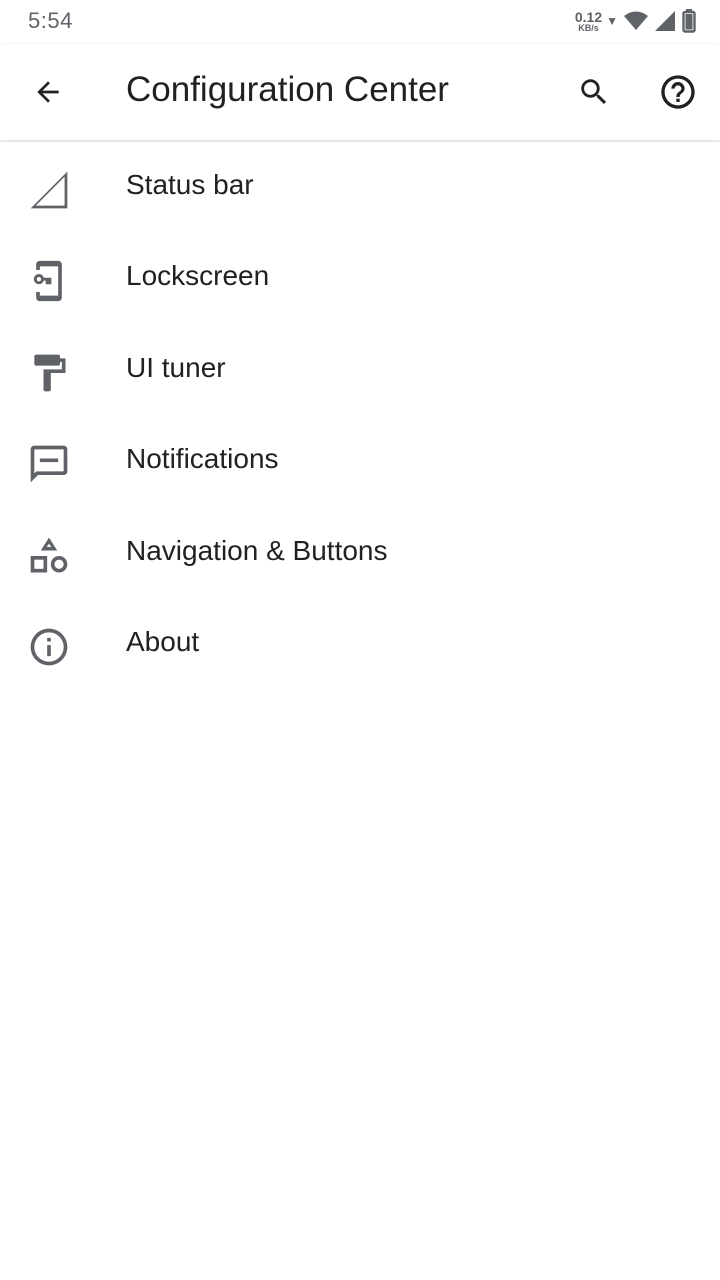 This screenshot has height=1280, width=720. I want to click on help-button, so click(678, 92).